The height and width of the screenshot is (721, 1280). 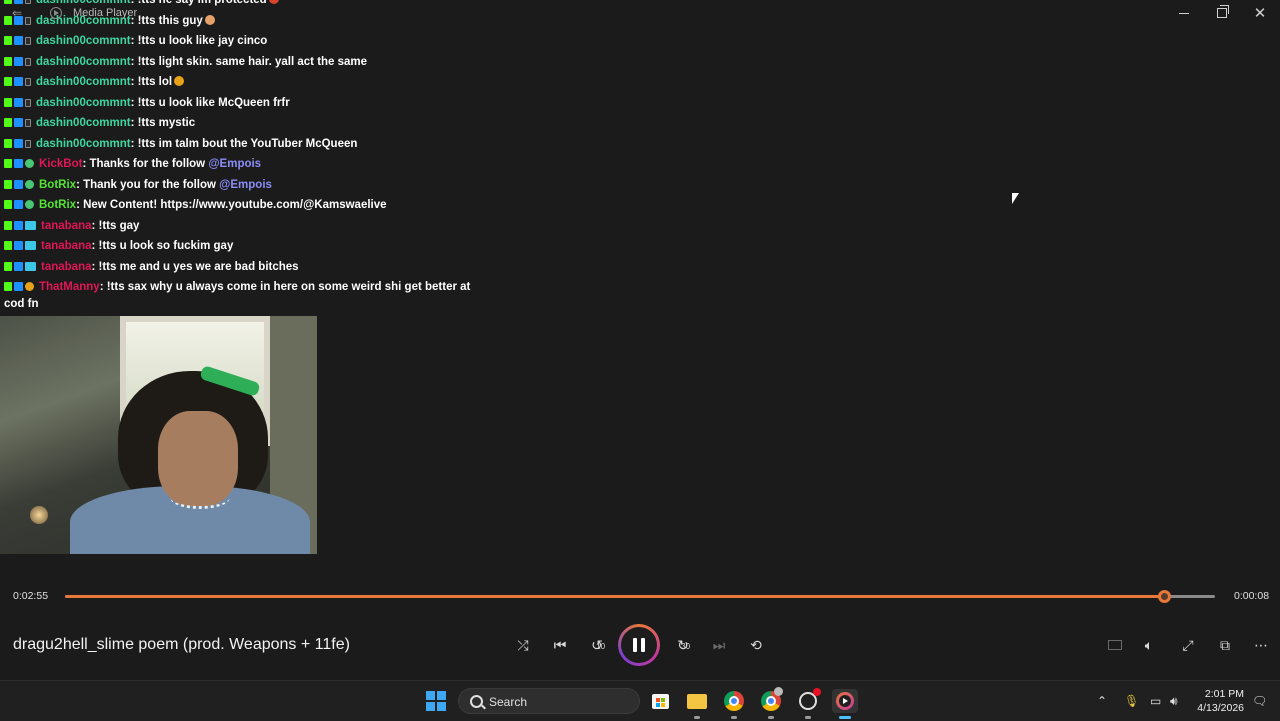 I want to click on pause-icon, so click(x=639, y=645).